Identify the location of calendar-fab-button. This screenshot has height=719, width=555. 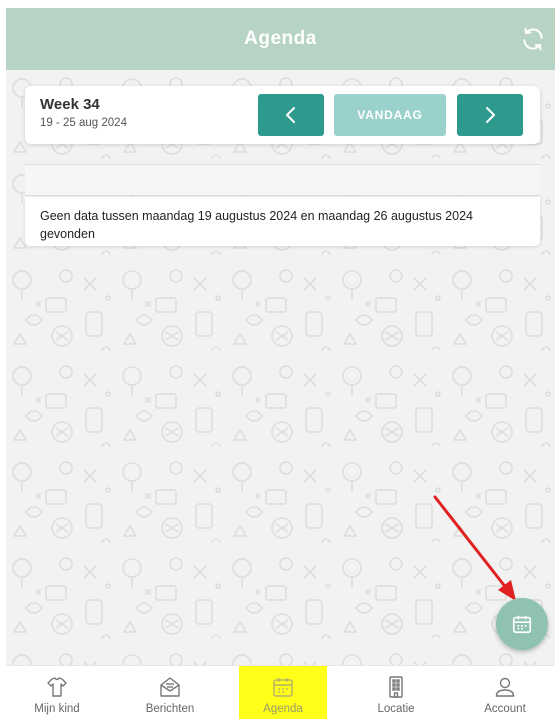
(522, 624).